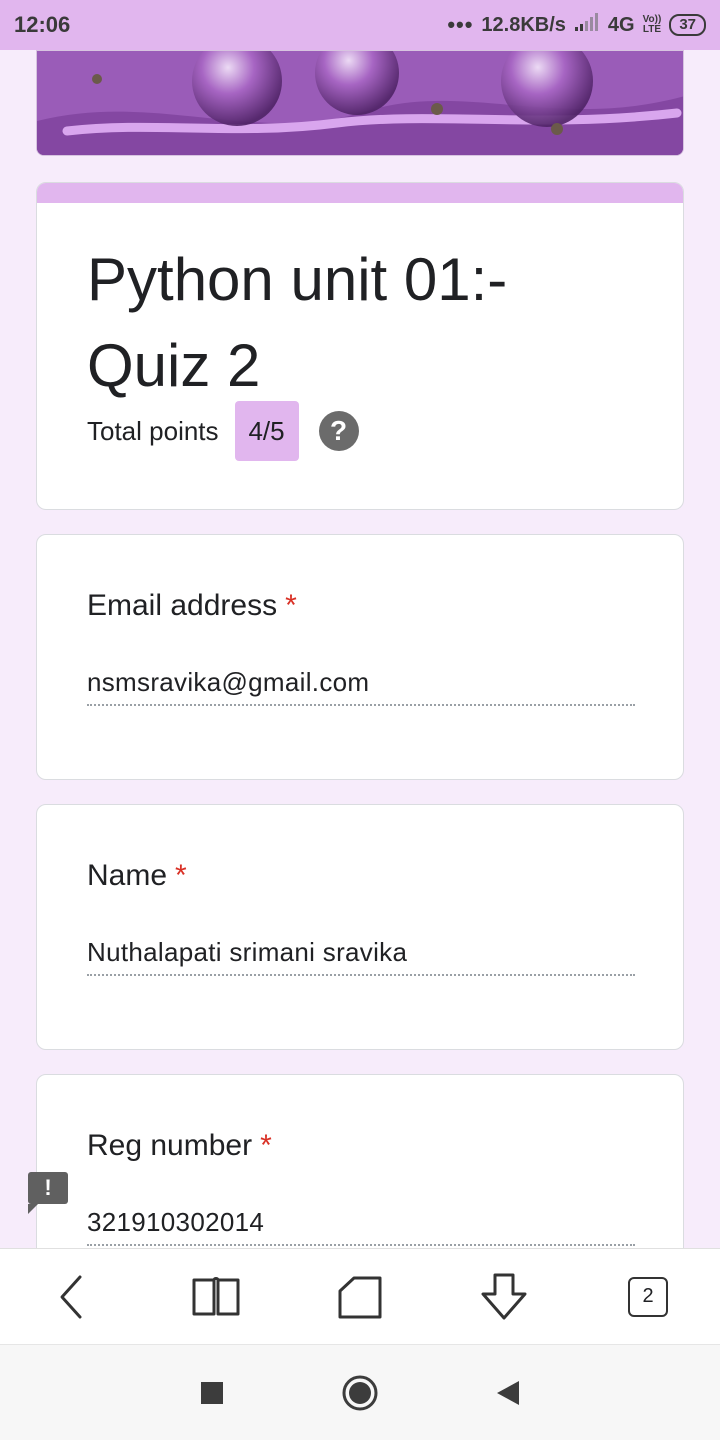 The image size is (720, 1440). I want to click on home-circle-icon, so click(360, 1393).